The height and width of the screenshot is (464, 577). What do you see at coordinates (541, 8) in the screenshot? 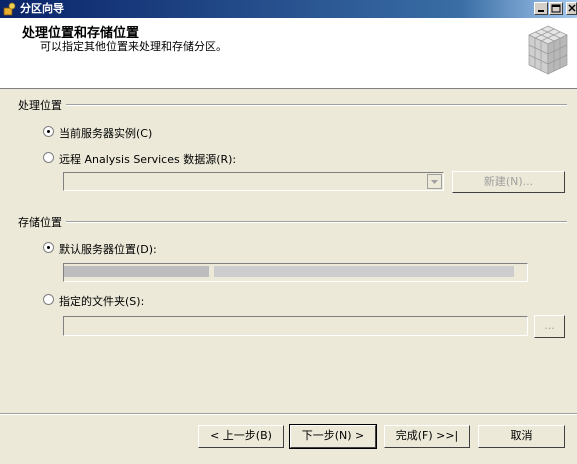
I see `minimize-button` at bounding box center [541, 8].